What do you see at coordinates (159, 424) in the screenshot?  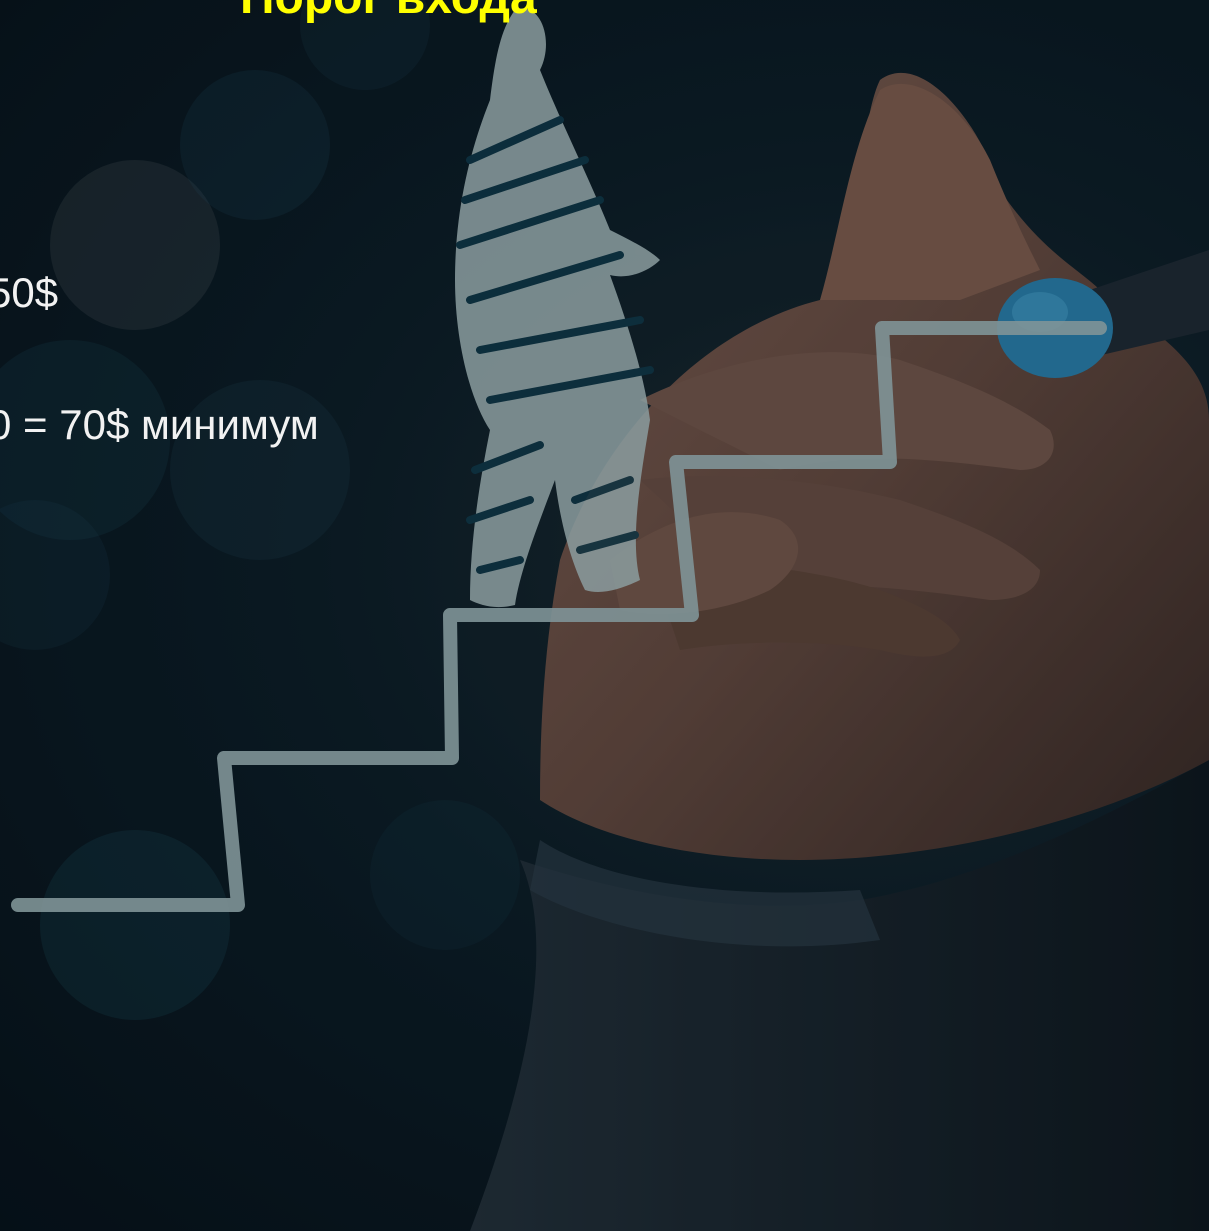 I see `text-line-minimum: 0 = 70$ минимум` at bounding box center [159, 424].